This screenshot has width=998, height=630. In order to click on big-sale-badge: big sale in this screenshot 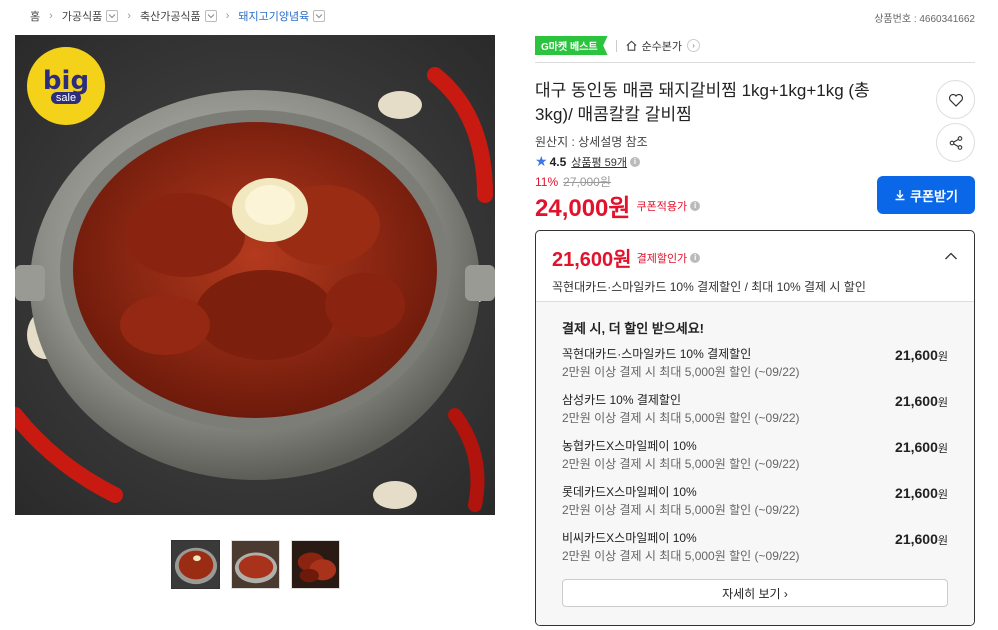, I will do `click(66, 86)`.